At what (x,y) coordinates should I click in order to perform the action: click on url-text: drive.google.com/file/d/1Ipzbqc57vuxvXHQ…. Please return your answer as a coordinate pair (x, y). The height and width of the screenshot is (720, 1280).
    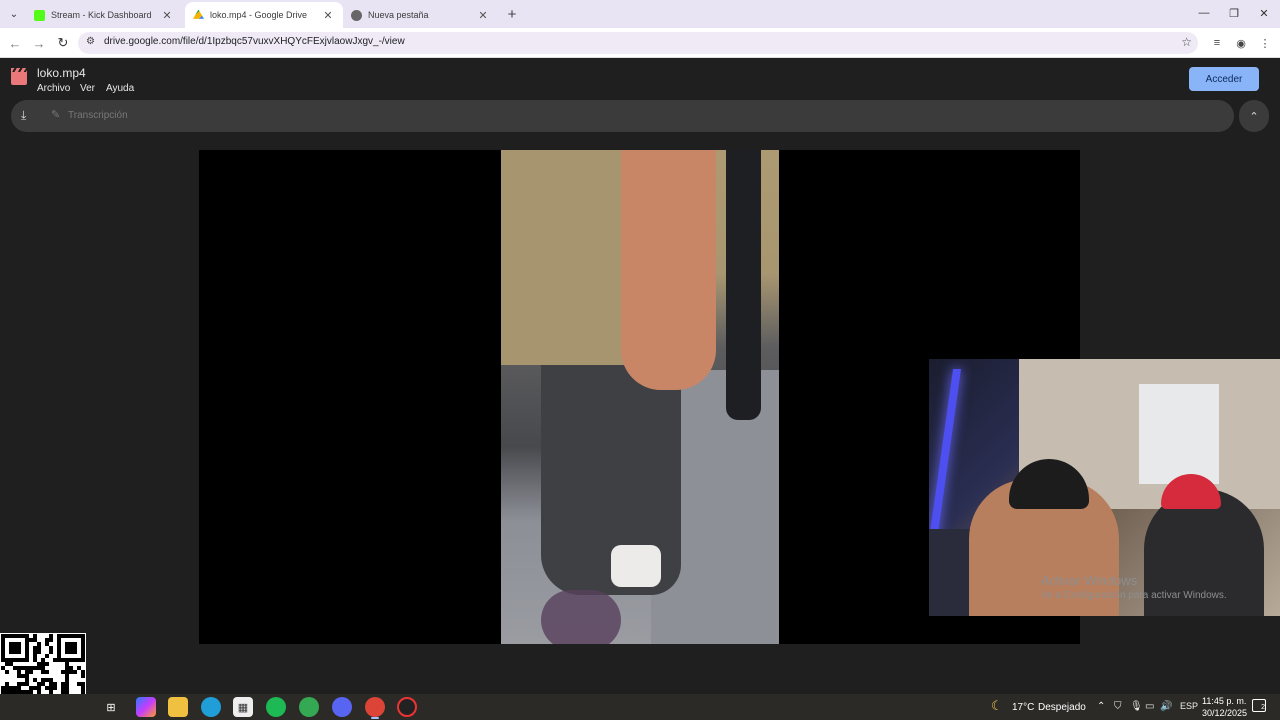
    Looking at the image, I should click on (254, 41).